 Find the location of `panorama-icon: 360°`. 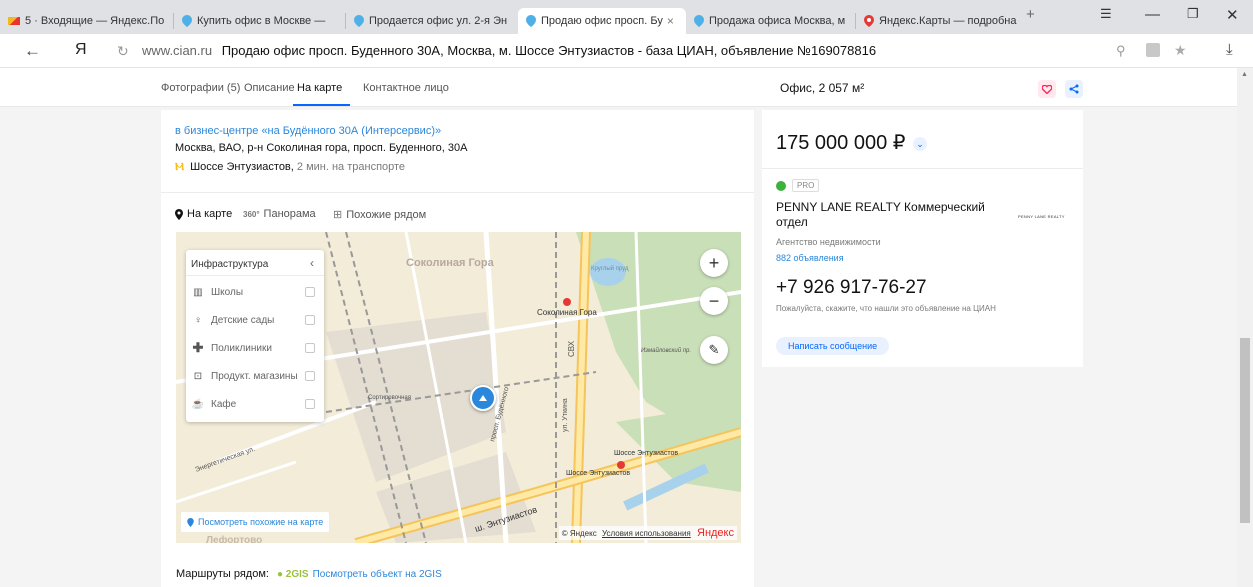

panorama-icon: 360° is located at coordinates (251, 214).